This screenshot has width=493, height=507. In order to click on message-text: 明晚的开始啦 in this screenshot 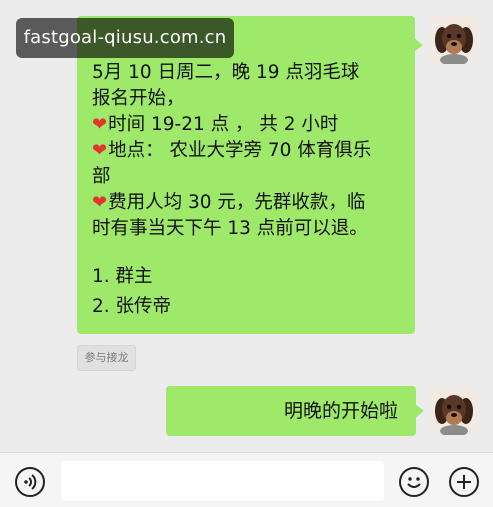, I will do `click(340, 411)`.